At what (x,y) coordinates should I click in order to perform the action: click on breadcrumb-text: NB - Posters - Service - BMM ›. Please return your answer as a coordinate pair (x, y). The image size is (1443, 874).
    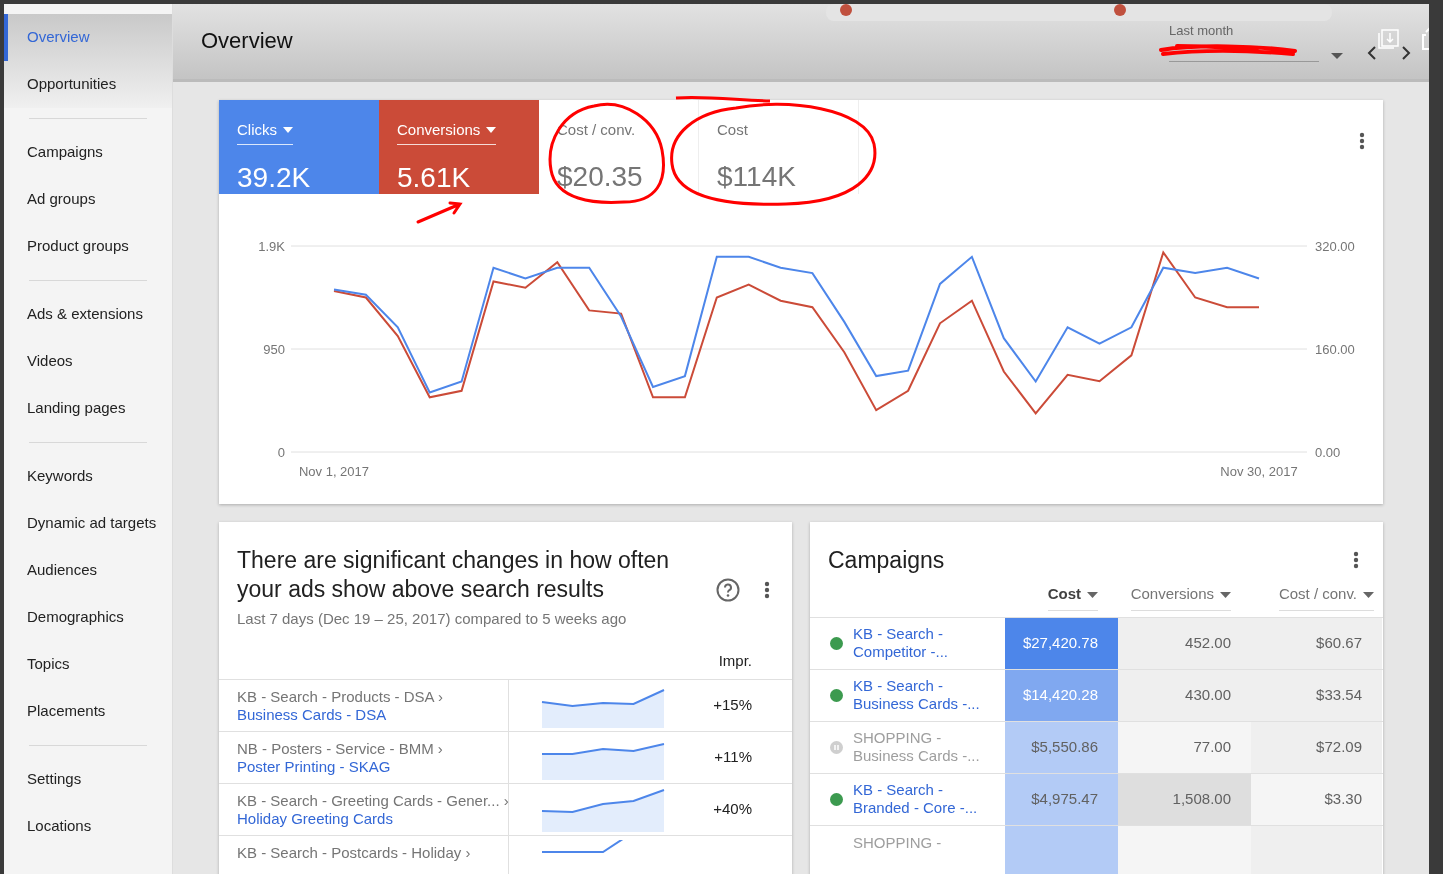
    Looking at the image, I should click on (340, 748).